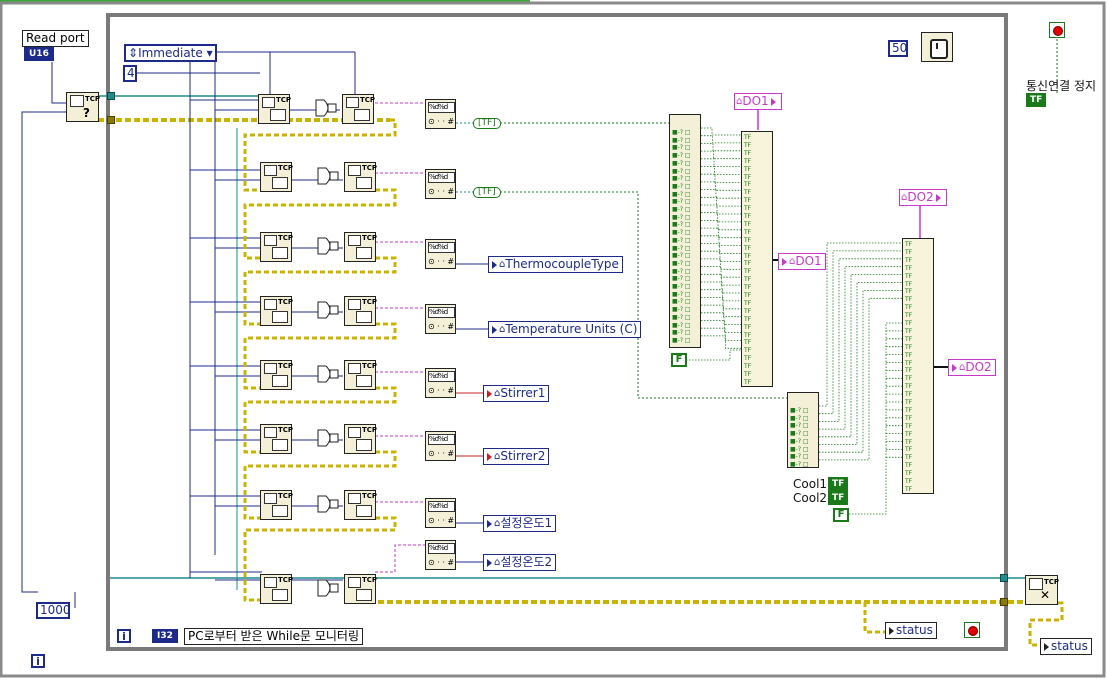 This screenshot has height=680, width=1107. Describe the element at coordinates (565, 329) in the screenshot. I see `temp-units-indicator: ⌂Temperature Units (C)` at that location.